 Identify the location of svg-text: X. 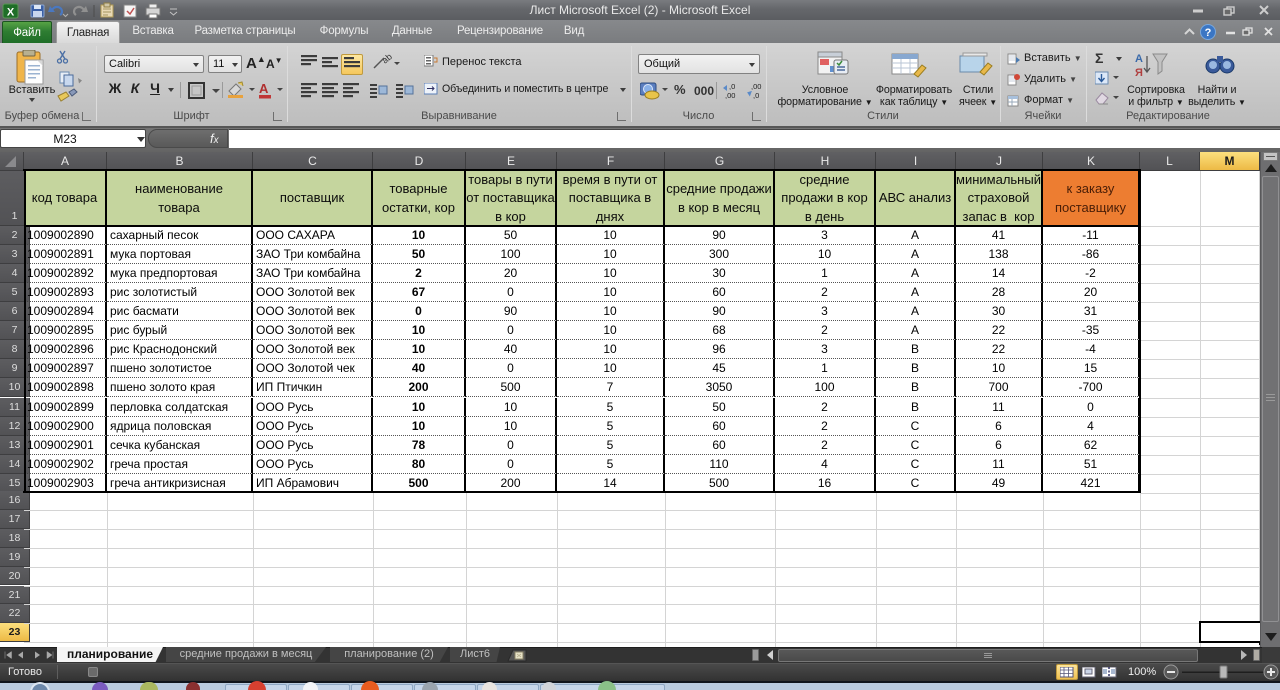
(11, 13).